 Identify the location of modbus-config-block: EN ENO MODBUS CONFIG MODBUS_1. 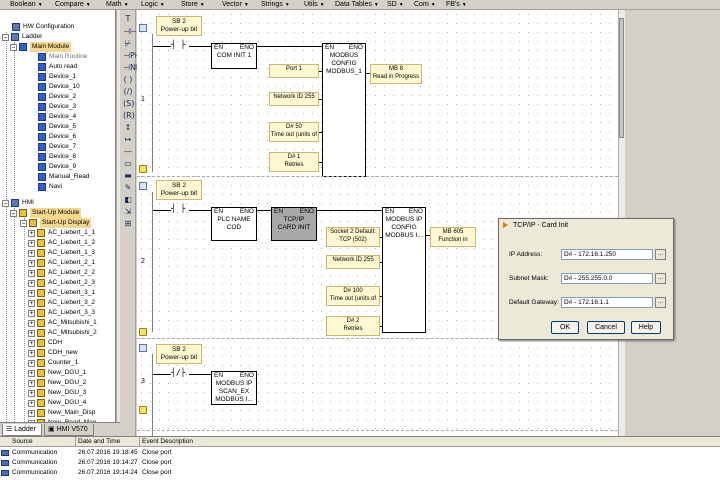
(344, 110).